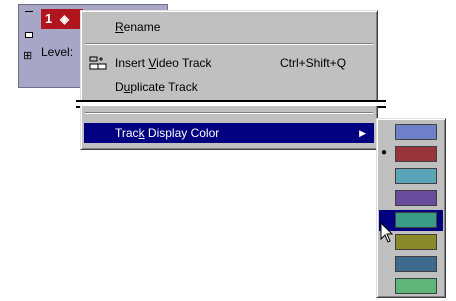 The width and height of the screenshot is (456, 301). What do you see at coordinates (229, 133) in the screenshot?
I see `menu-item-track-display-color: Track Display Color ▶` at bounding box center [229, 133].